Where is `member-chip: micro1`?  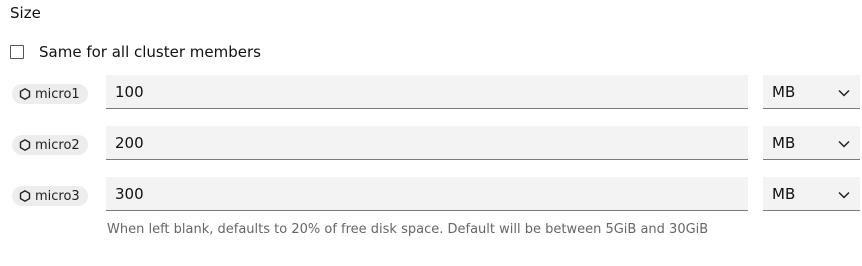
member-chip: micro1 is located at coordinates (50, 94).